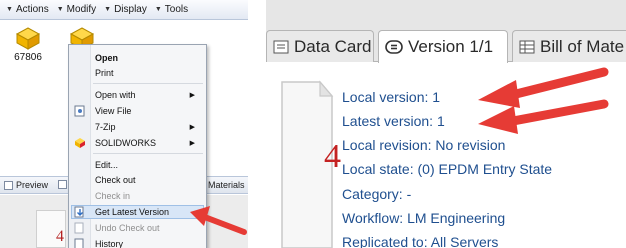 The image size is (626, 248). What do you see at coordinates (149, 143) in the screenshot?
I see `menu-item-solidworks: SOLIDWORKS ▶` at bounding box center [149, 143].